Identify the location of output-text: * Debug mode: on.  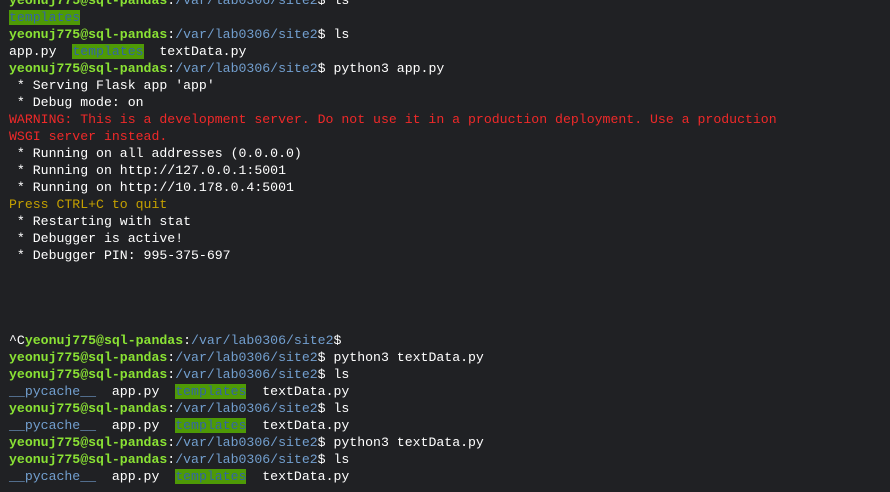
(76, 102).